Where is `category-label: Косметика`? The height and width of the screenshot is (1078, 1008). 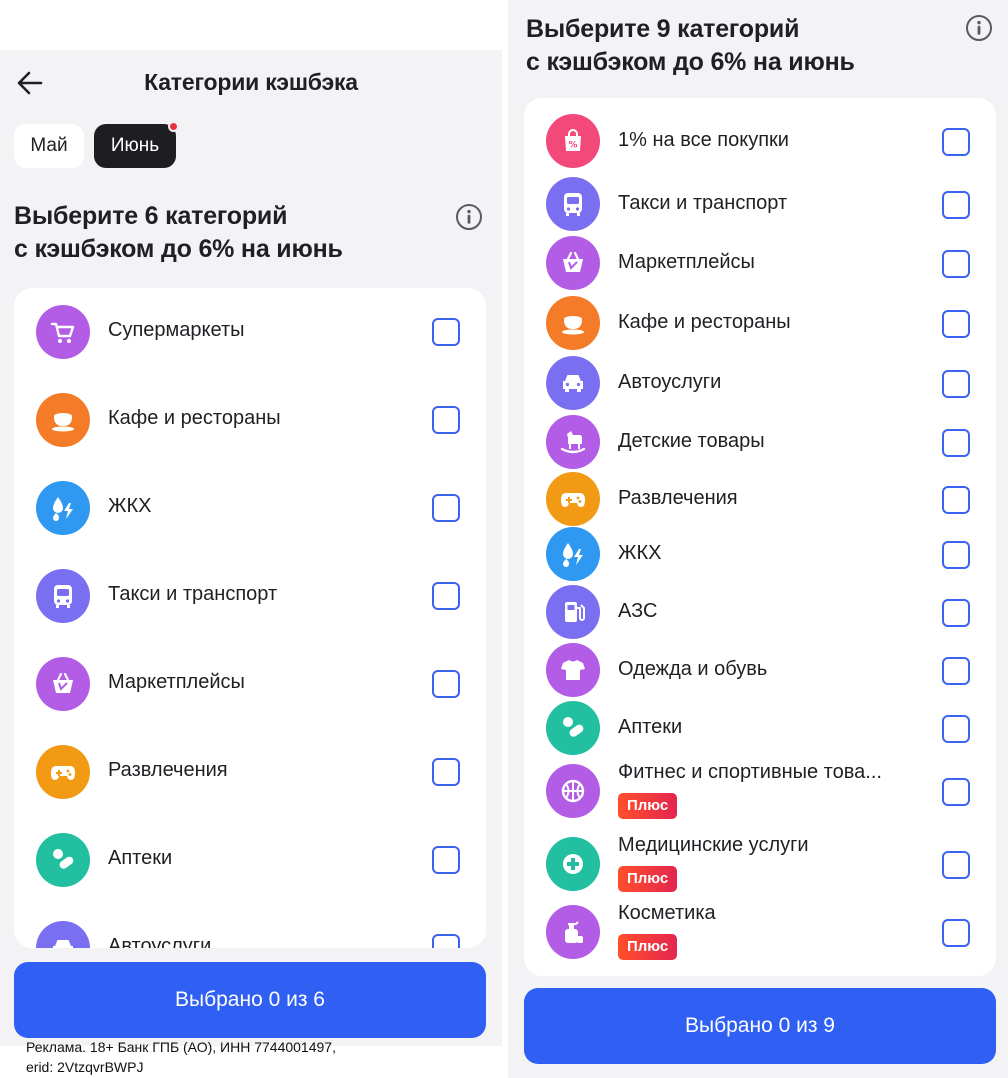
category-label: Косметика is located at coordinates (667, 913).